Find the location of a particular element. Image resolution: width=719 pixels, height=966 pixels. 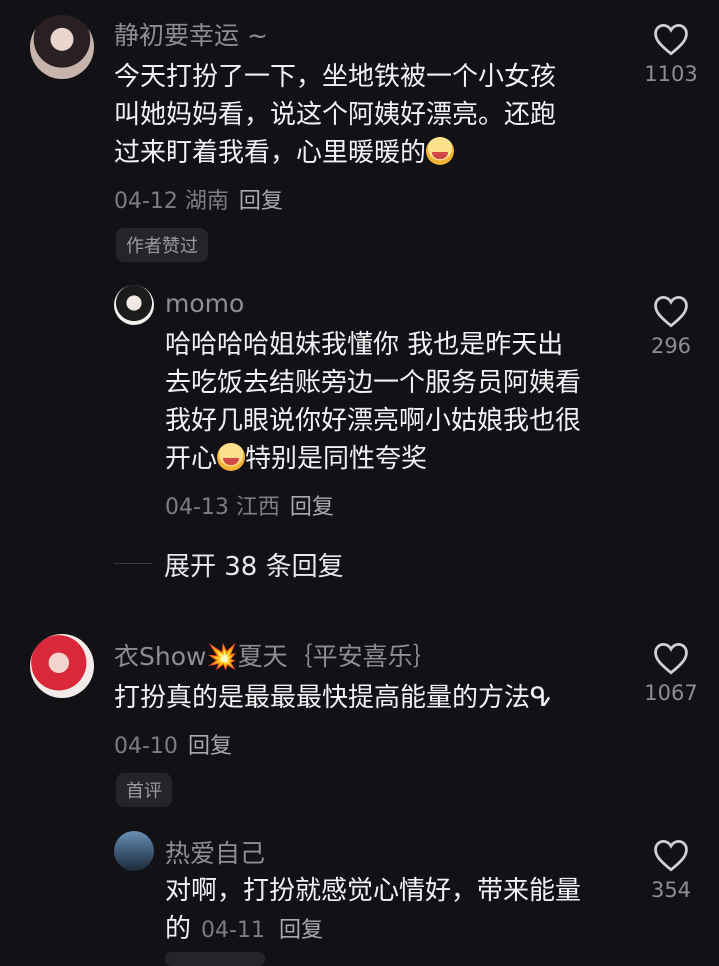

reply-meta: 04-13 江西 回复 is located at coordinates (249, 505).